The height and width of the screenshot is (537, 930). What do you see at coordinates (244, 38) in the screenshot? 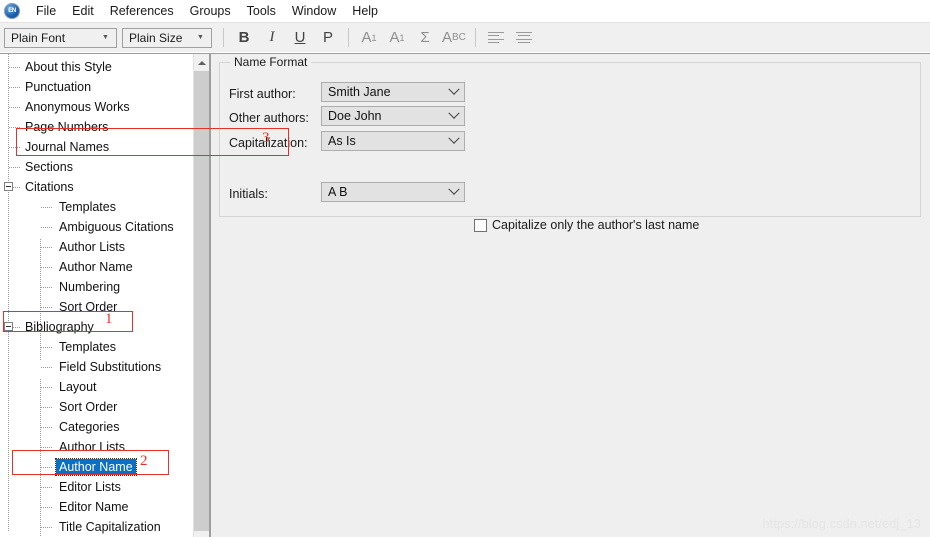
I see `bold-button: B` at bounding box center [244, 38].